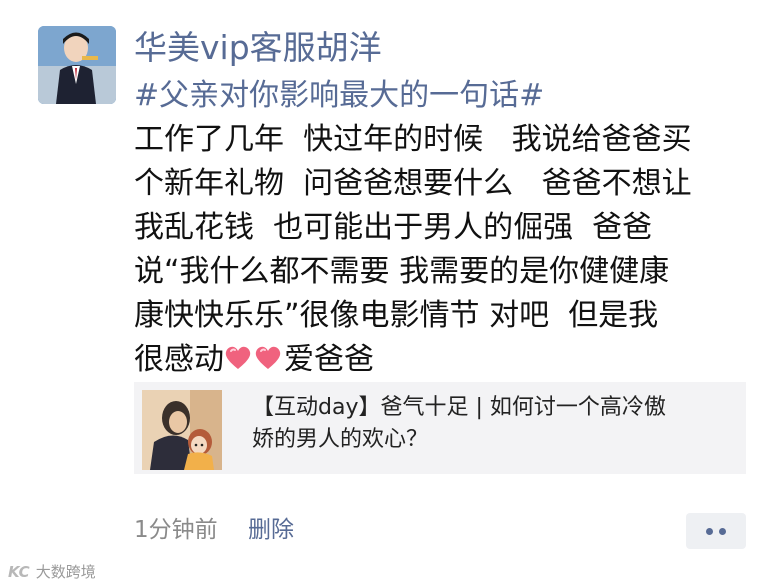 The image size is (770, 586). Describe the element at coordinates (393, 227) in the screenshot. I see `post-body-line: 我乱花钱 也可能出于男人的倔强 爸爸` at that location.